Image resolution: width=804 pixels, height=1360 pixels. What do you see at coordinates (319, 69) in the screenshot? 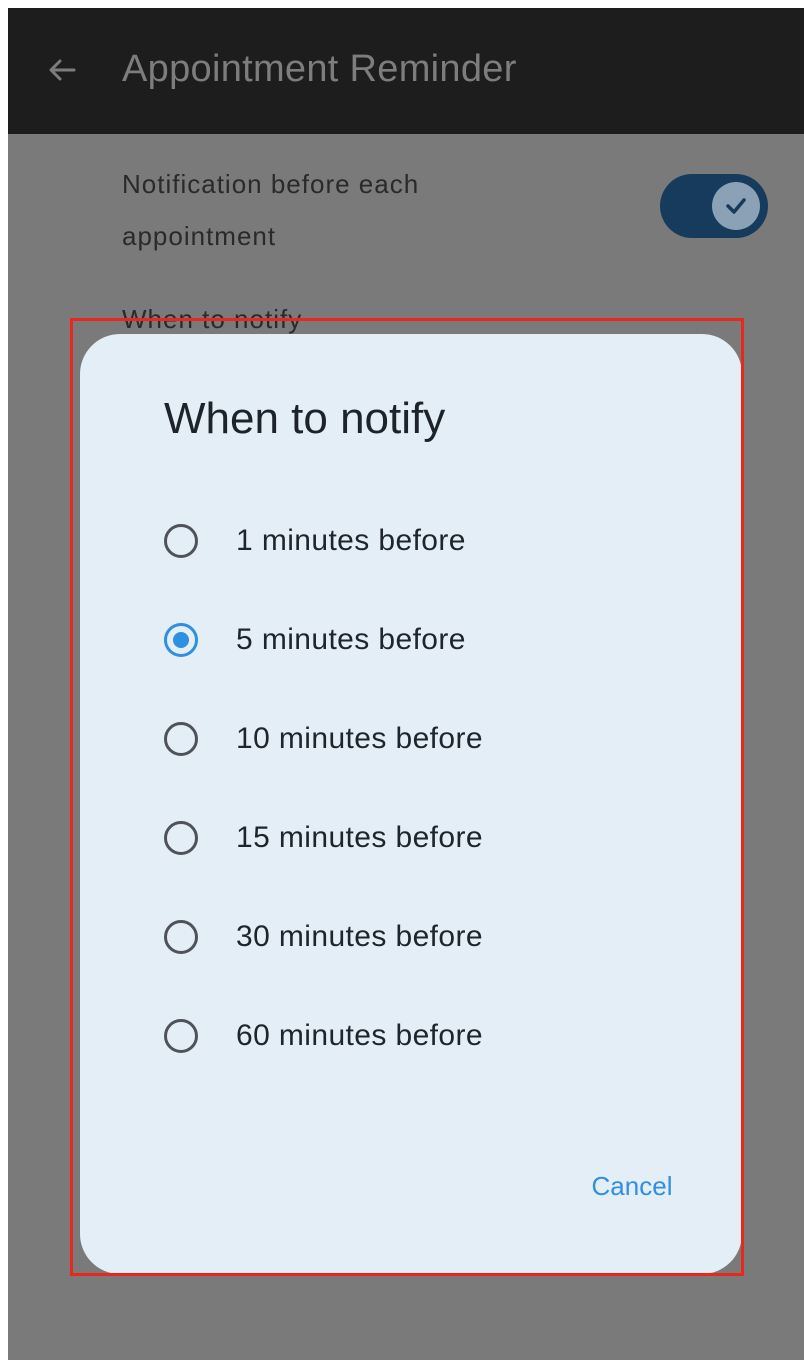
I see `page-title: Appointment Reminder` at bounding box center [319, 69].